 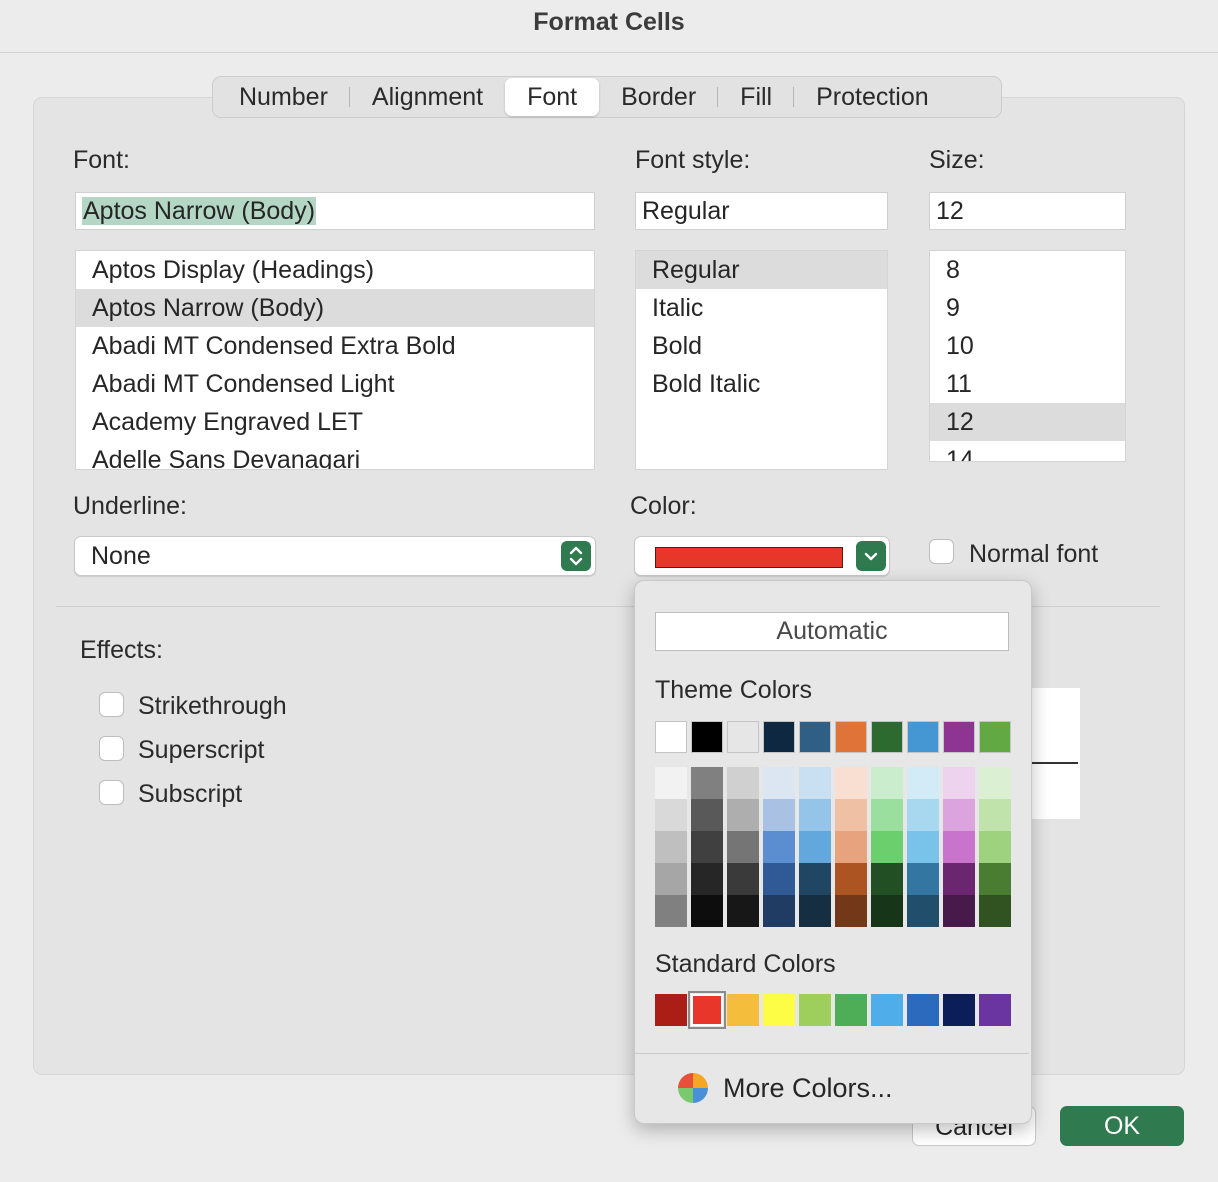 What do you see at coordinates (335, 346) in the screenshot?
I see `font-list-item: Abadi MT Condensed Extra Bold` at bounding box center [335, 346].